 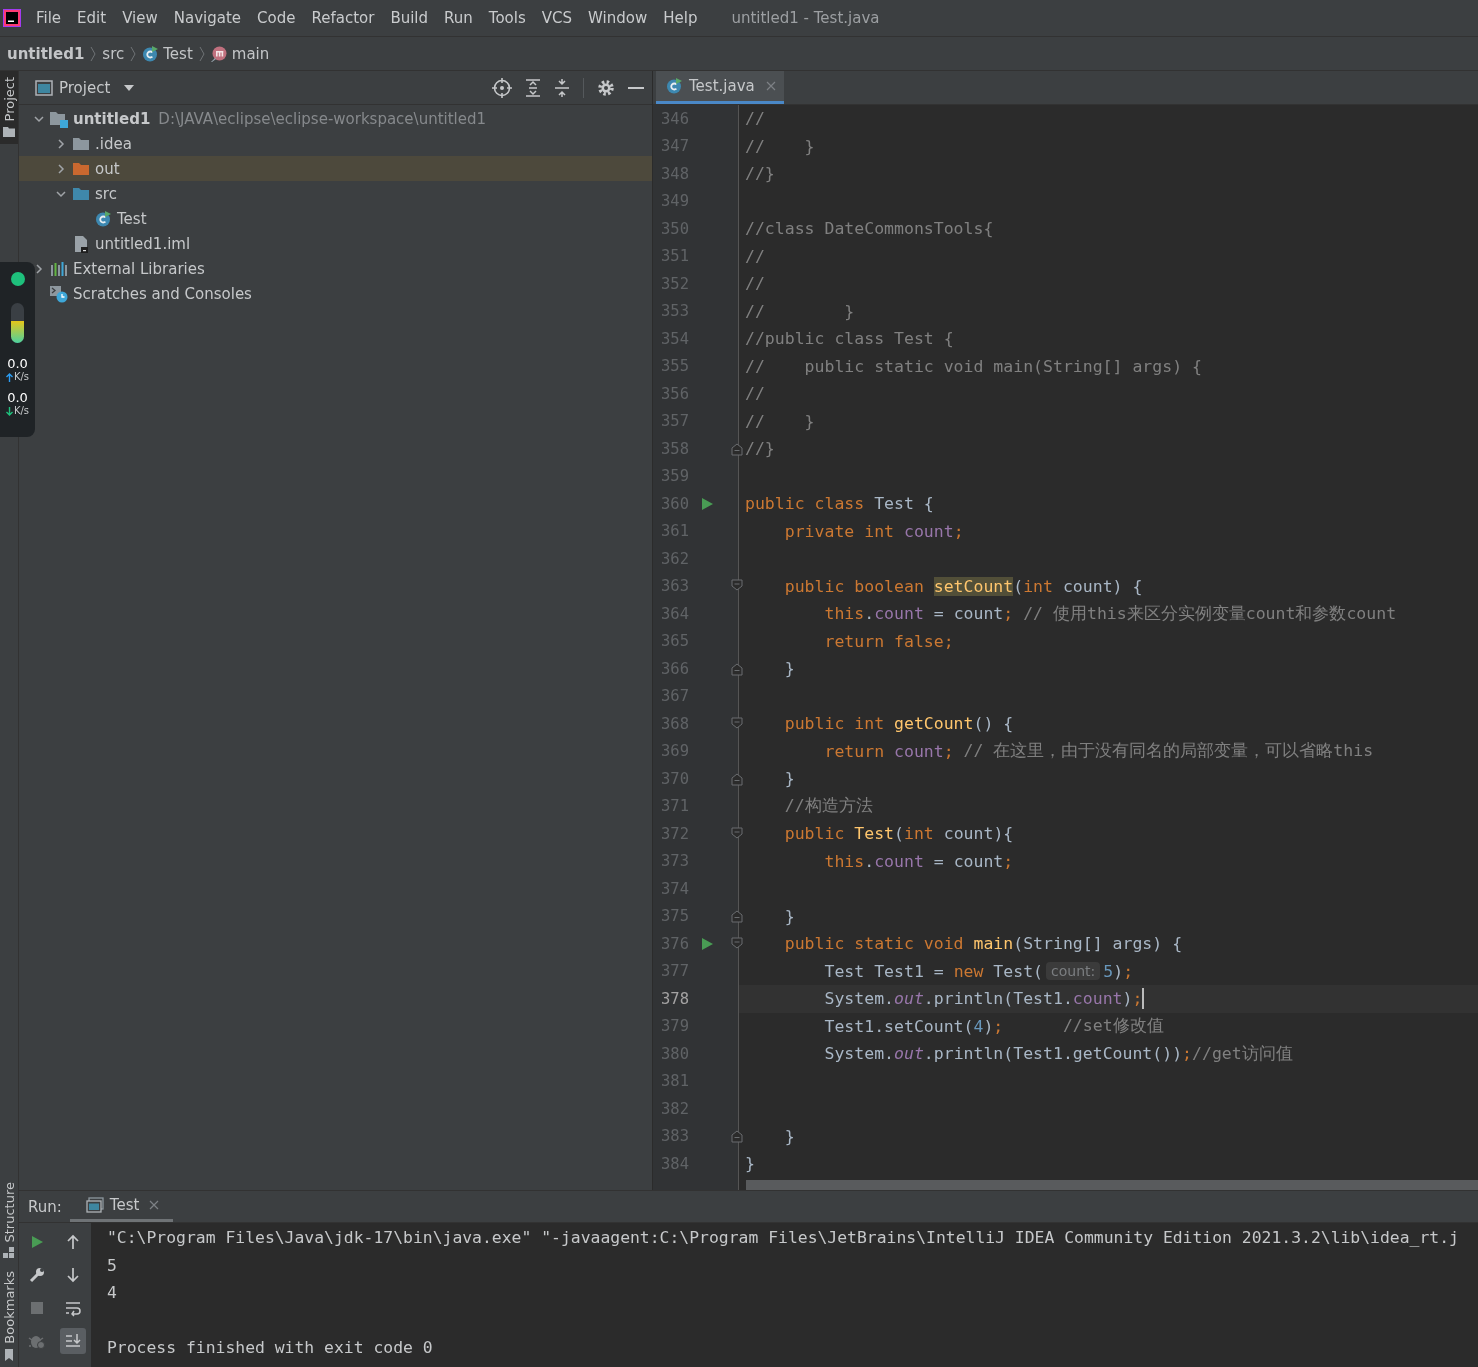 What do you see at coordinates (1018, 971) in the screenshot?
I see `code-text: Test(` at bounding box center [1018, 971].